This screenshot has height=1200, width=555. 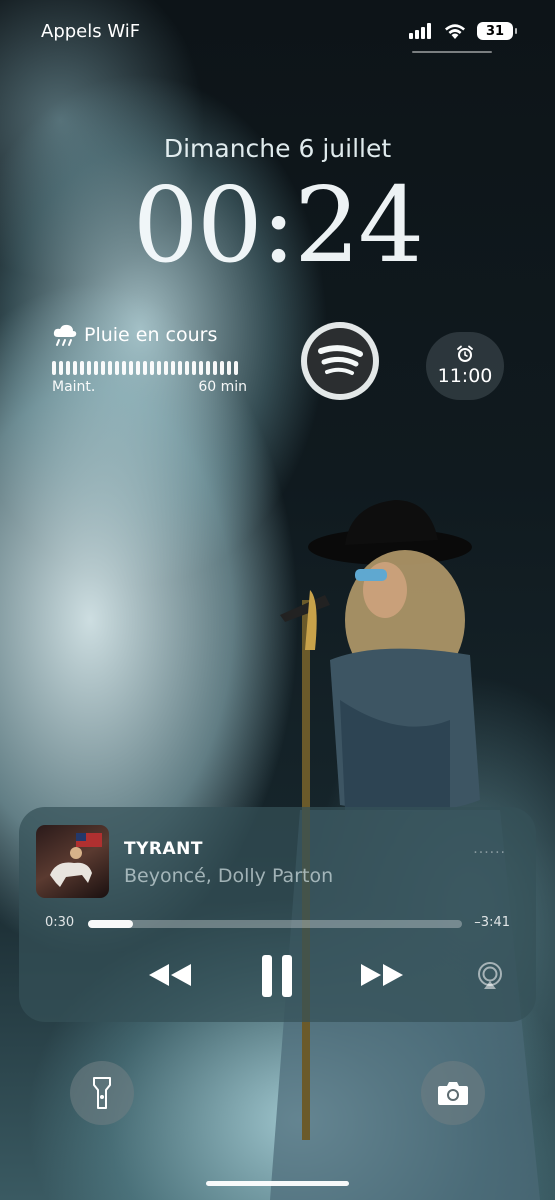 What do you see at coordinates (277, 1183) in the screenshot?
I see `home-indicator` at bounding box center [277, 1183].